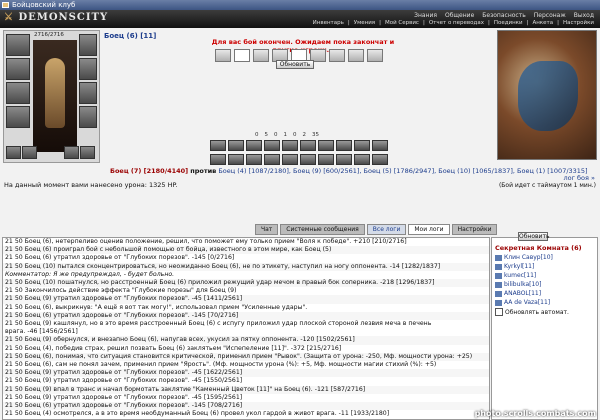  Describe the element at coordinates (524, 257) in the screenshot. I see `room-member: Клин Савур[10]` at that location.